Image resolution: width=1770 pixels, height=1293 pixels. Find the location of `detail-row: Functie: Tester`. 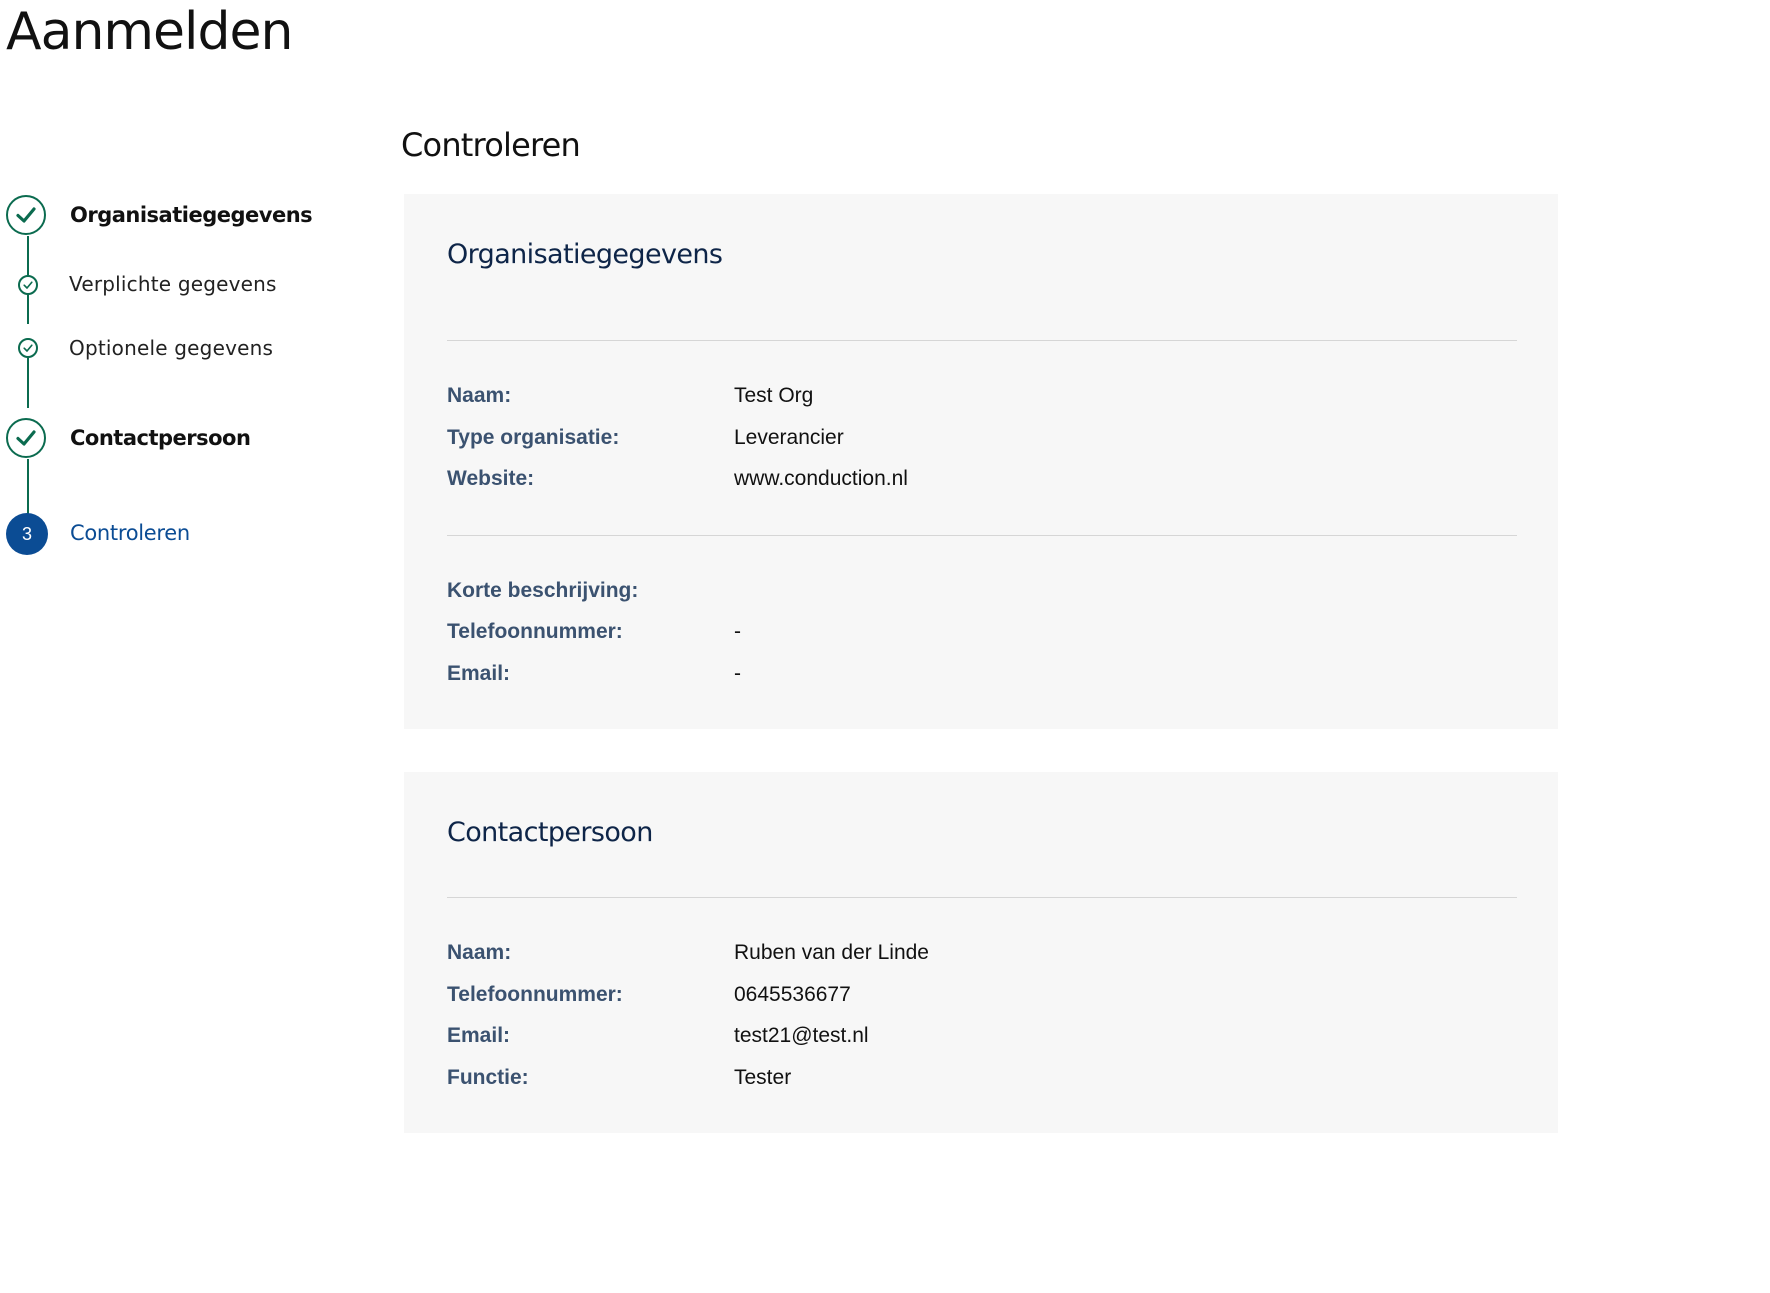

detail-row: Functie: Tester is located at coordinates (982, 1081).